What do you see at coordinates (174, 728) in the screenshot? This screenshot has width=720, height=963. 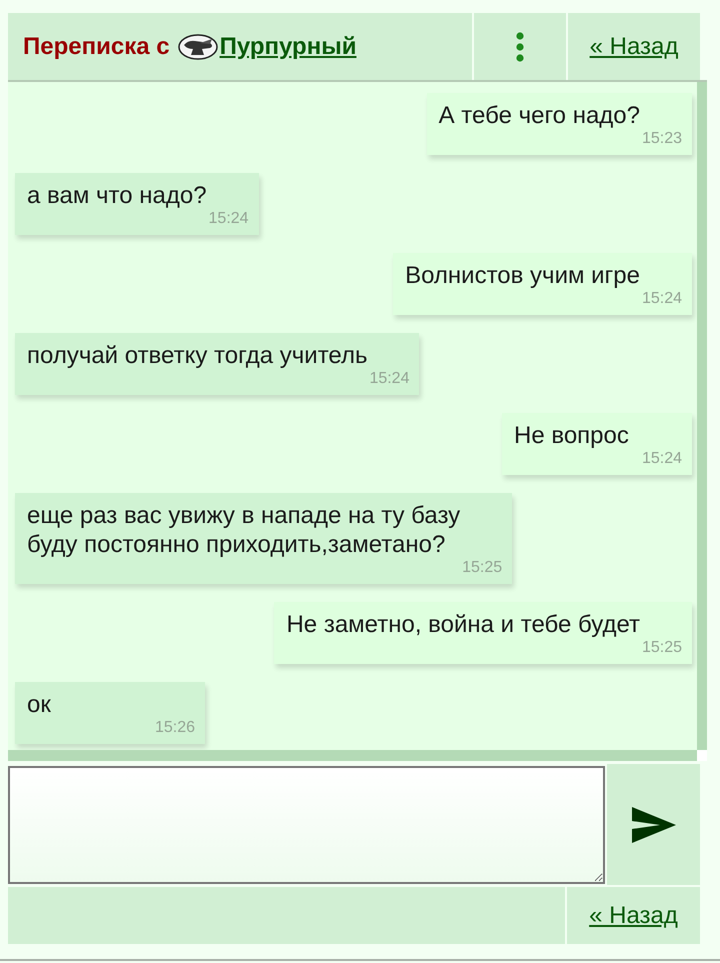 I see `message-time: 15:26` at bounding box center [174, 728].